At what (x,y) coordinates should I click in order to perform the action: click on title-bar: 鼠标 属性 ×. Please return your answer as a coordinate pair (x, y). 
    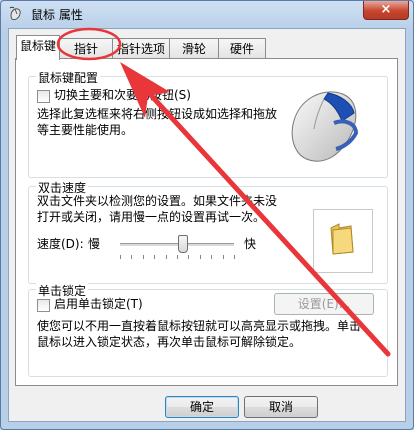
    Looking at the image, I should click on (207, 14).